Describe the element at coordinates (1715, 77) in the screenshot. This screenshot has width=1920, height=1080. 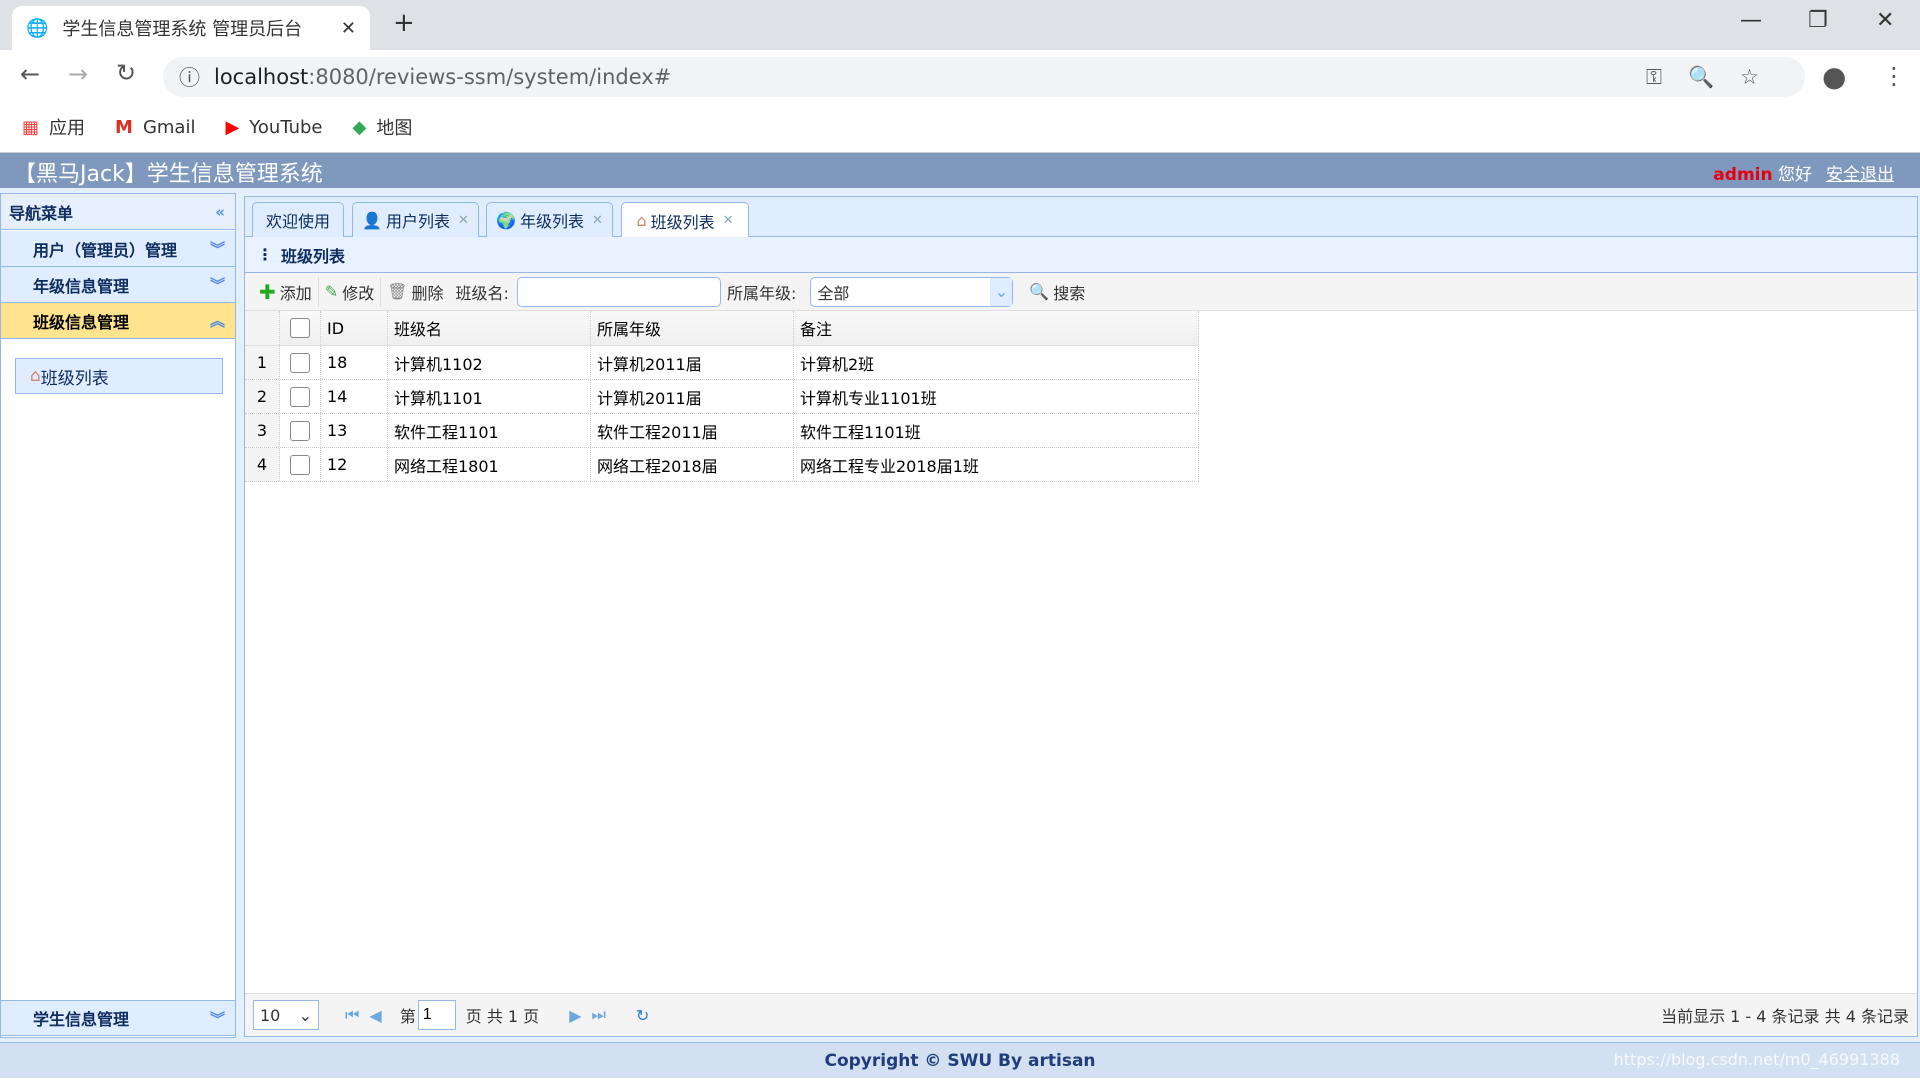
I see `key-zoom-star-icons: ⚿🔍☆` at that location.